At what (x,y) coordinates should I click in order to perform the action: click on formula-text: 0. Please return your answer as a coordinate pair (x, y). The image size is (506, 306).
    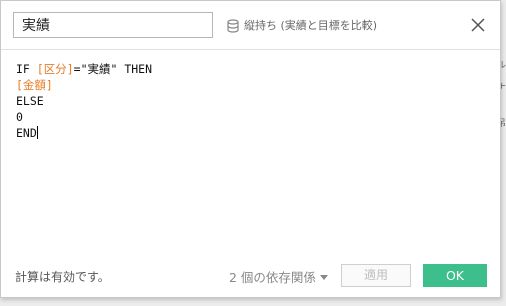
    Looking at the image, I should click on (19, 117).